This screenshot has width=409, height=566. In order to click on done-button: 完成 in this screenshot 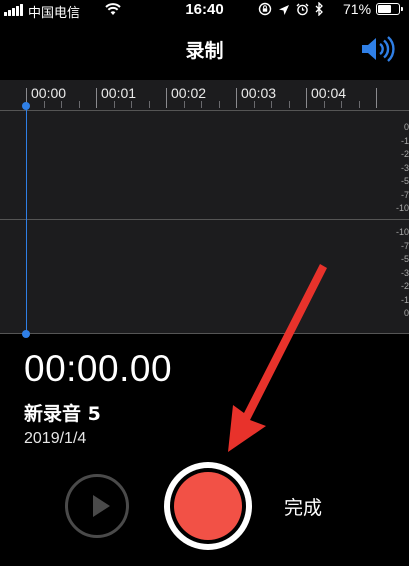, I will do `click(303, 506)`.